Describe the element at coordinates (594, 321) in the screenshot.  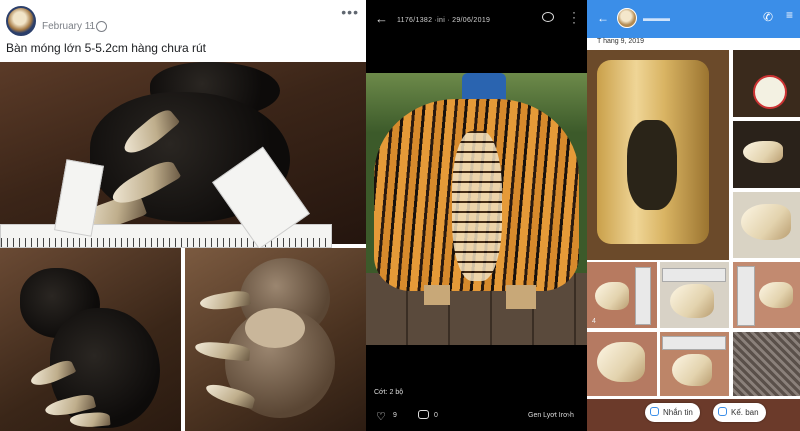
I see `date-stamp: 4` at that location.